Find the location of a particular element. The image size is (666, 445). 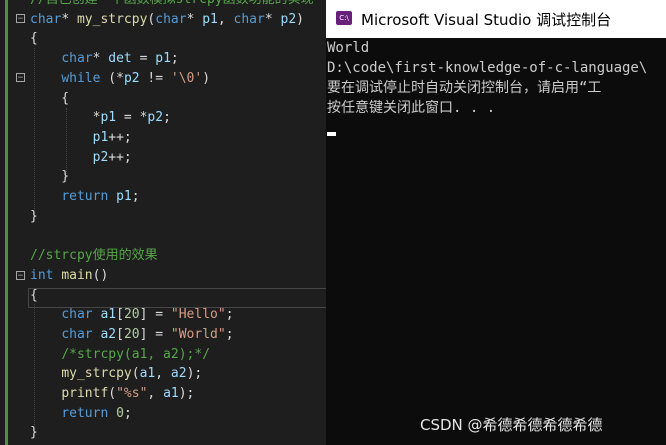

code-token: () is located at coordinates (100, 275).